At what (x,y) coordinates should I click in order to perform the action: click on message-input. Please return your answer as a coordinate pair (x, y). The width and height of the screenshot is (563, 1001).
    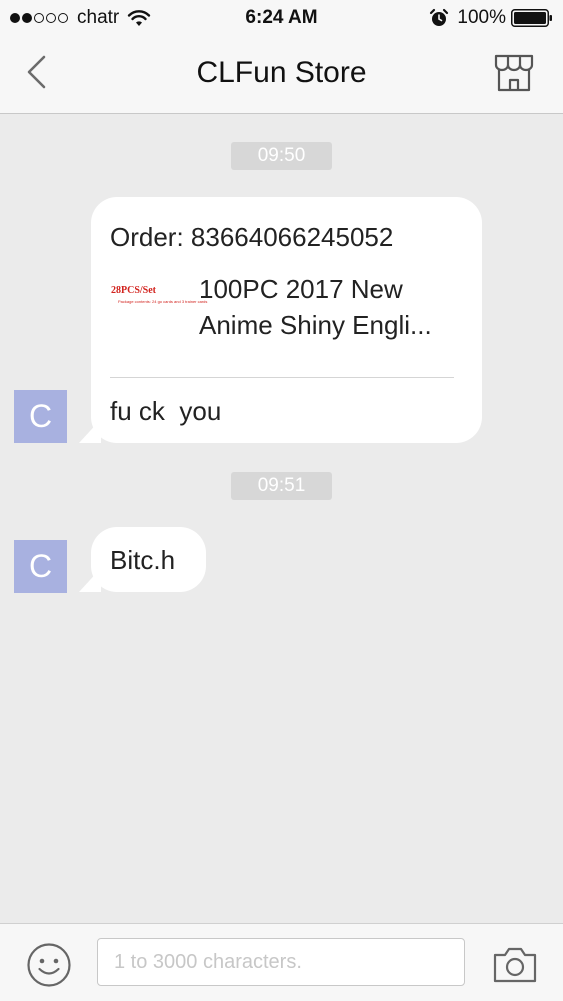
    Looking at the image, I should click on (281, 962).